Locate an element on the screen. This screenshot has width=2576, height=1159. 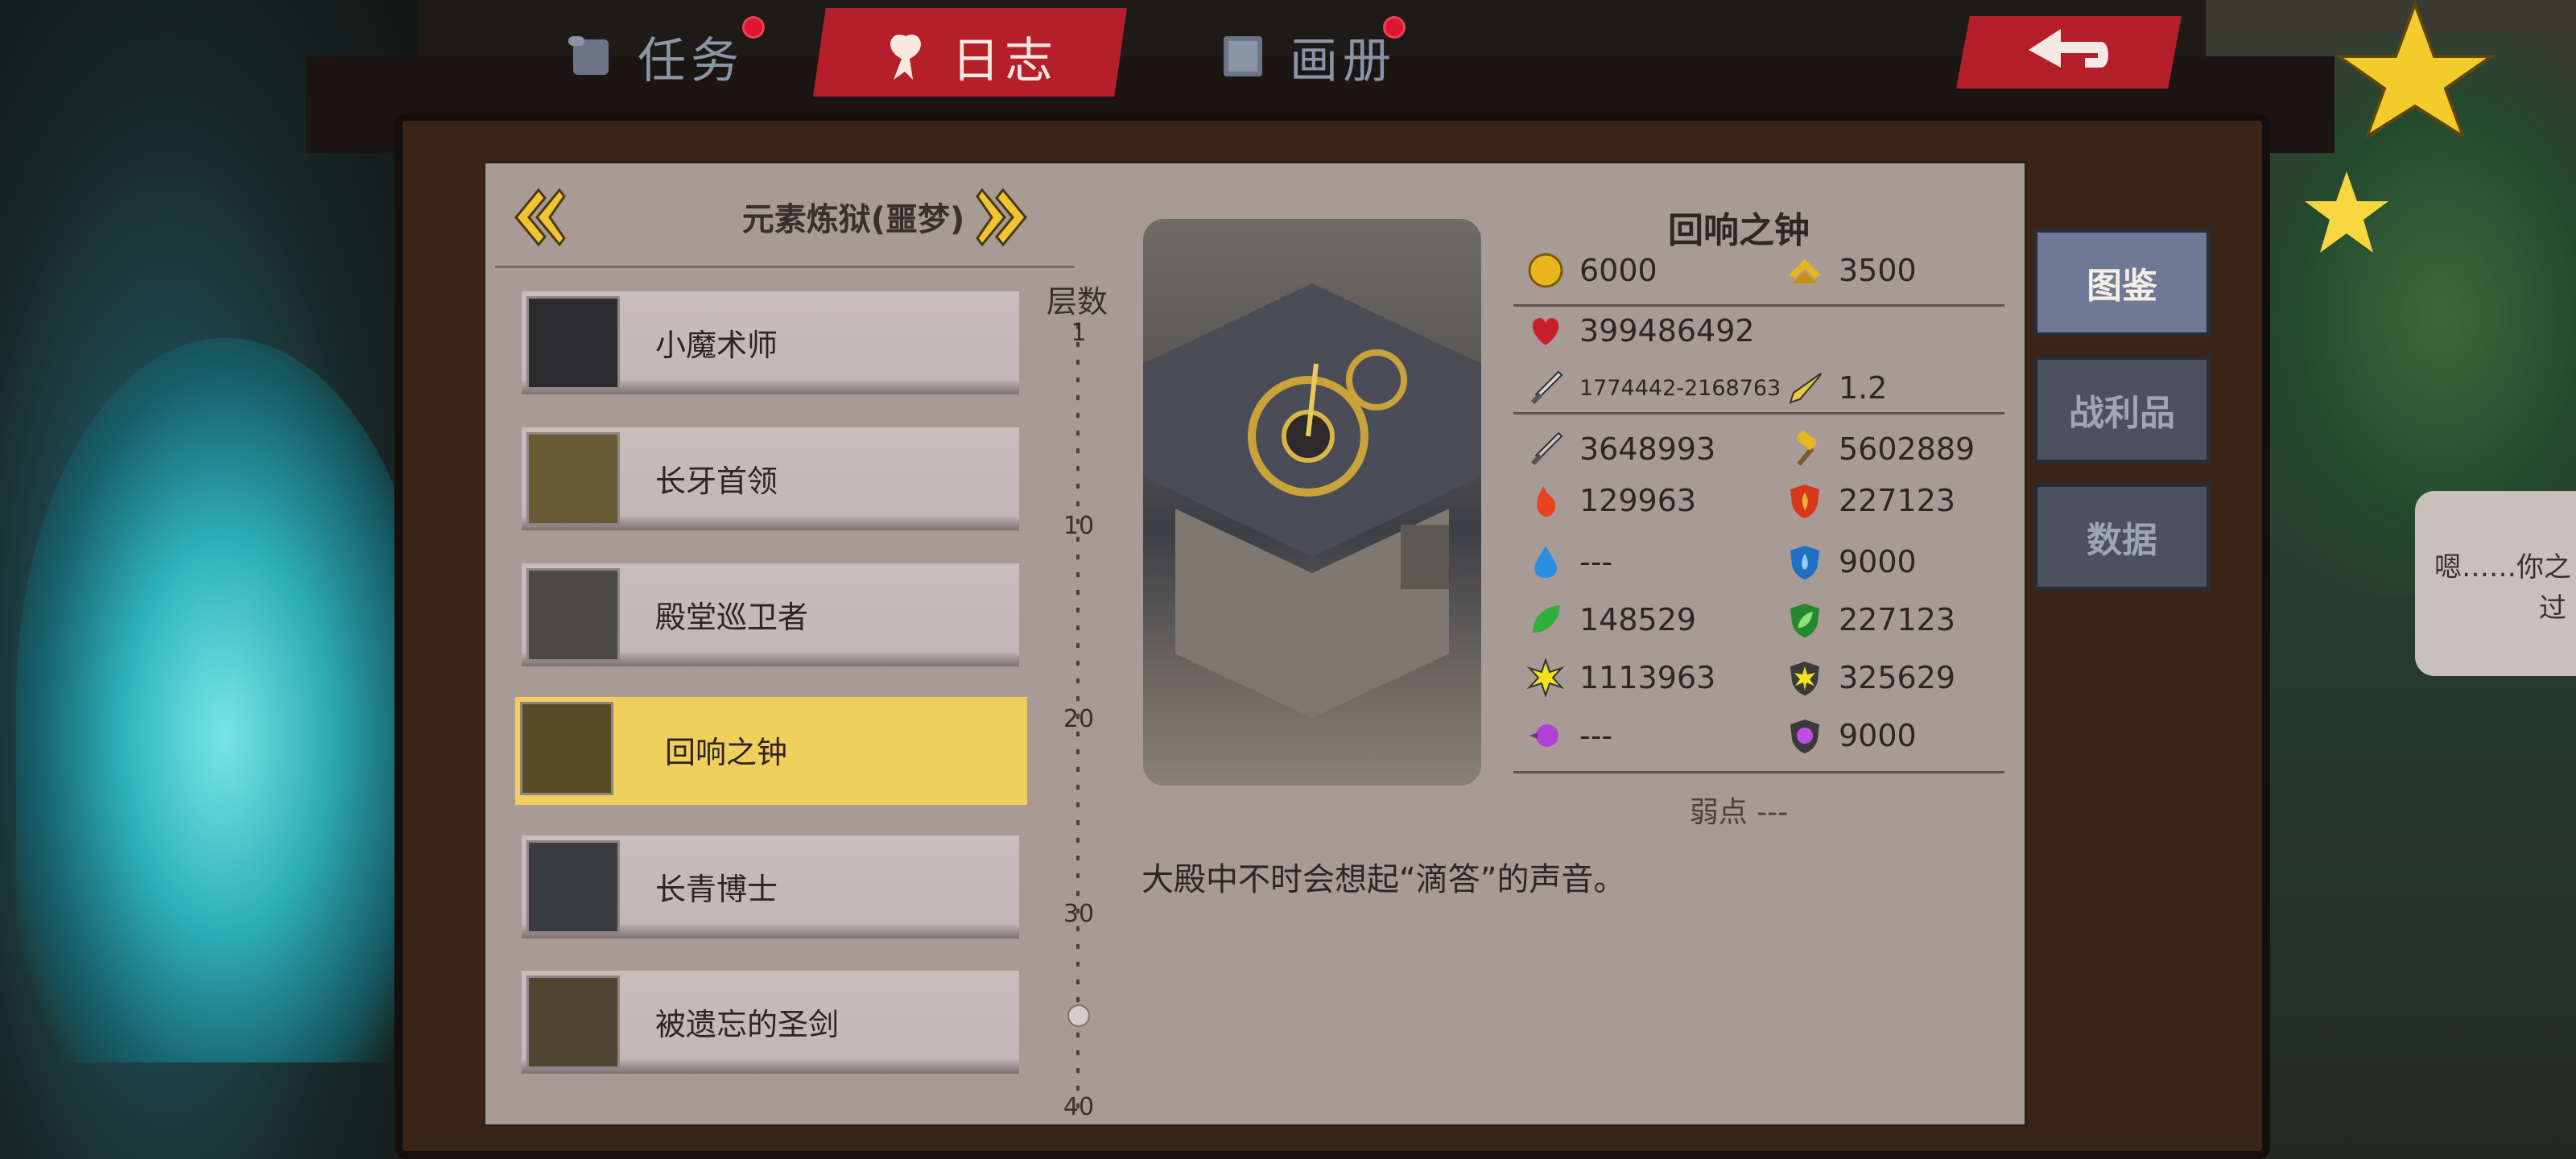
gold-coin-icon is located at coordinates (1545, 270).